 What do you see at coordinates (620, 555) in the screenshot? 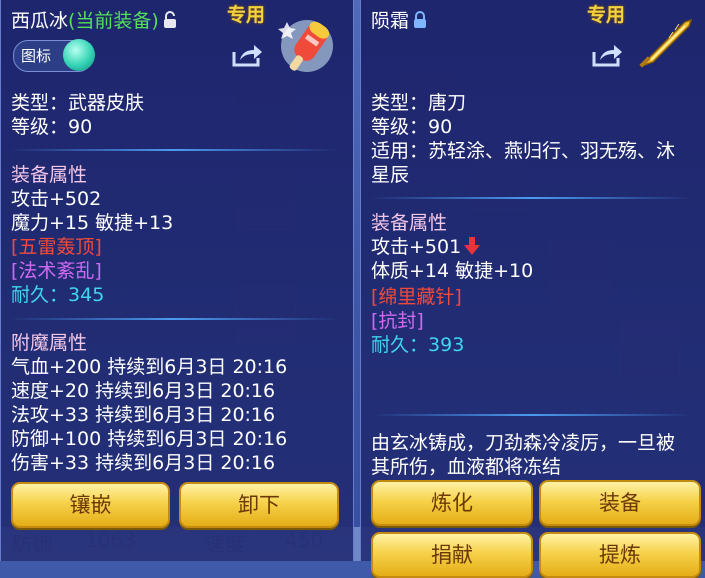
I see `extract-button: 提炼` at bounding box center [620, 555].